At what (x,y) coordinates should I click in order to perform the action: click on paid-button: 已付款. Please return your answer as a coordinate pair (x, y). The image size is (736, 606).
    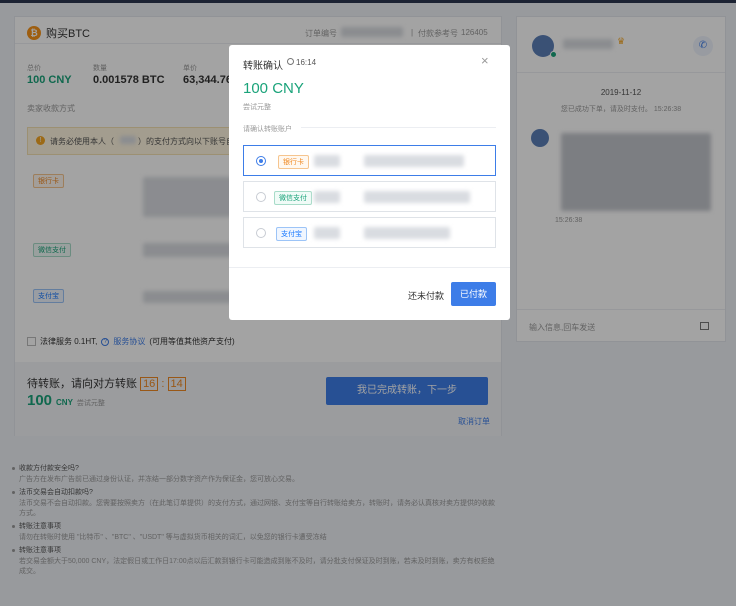
    Looking at the image, I should click on (473, 294).